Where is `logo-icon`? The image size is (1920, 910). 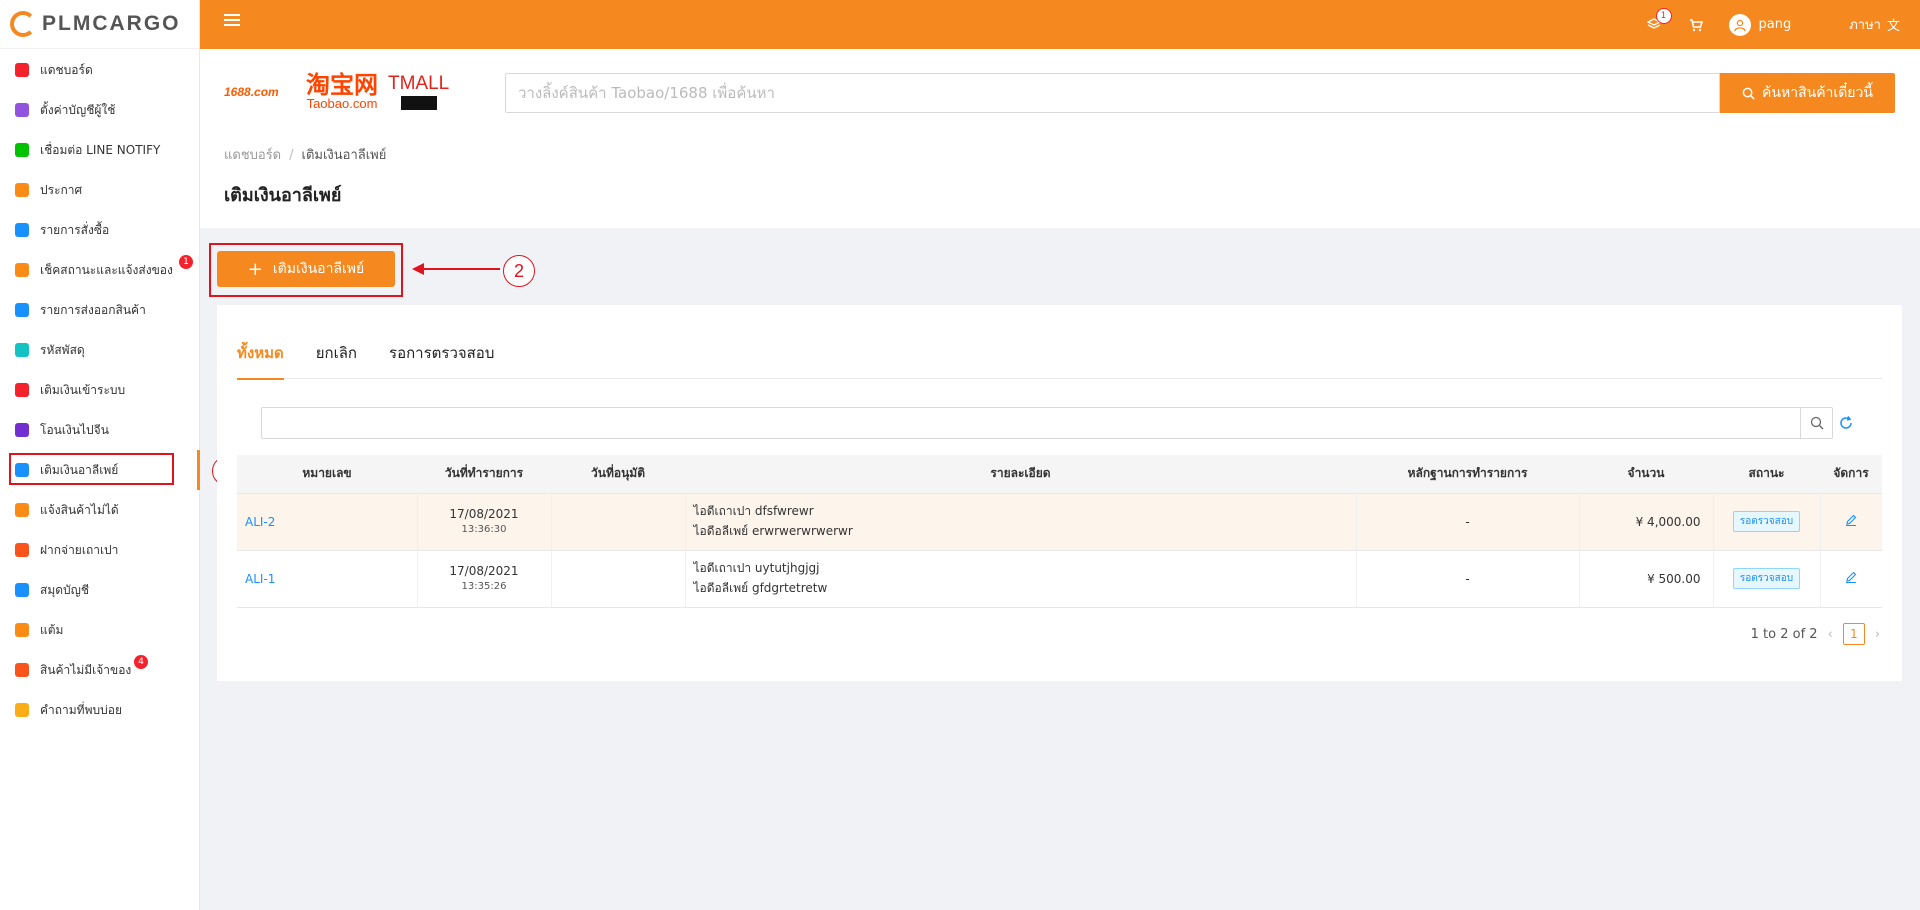
logo-icon is located at coordinates (23, 24).